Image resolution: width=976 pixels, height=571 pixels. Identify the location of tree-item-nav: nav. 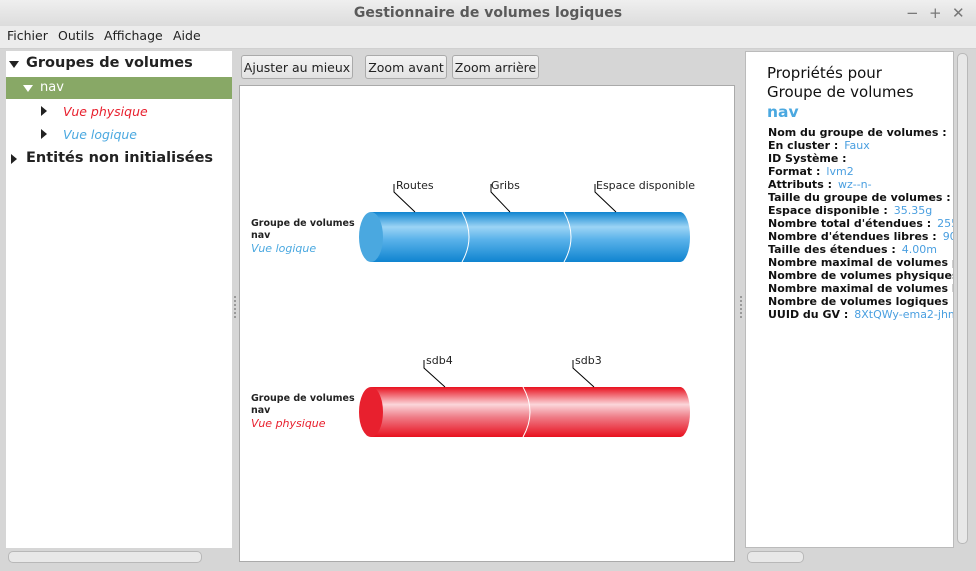
(119, 88).